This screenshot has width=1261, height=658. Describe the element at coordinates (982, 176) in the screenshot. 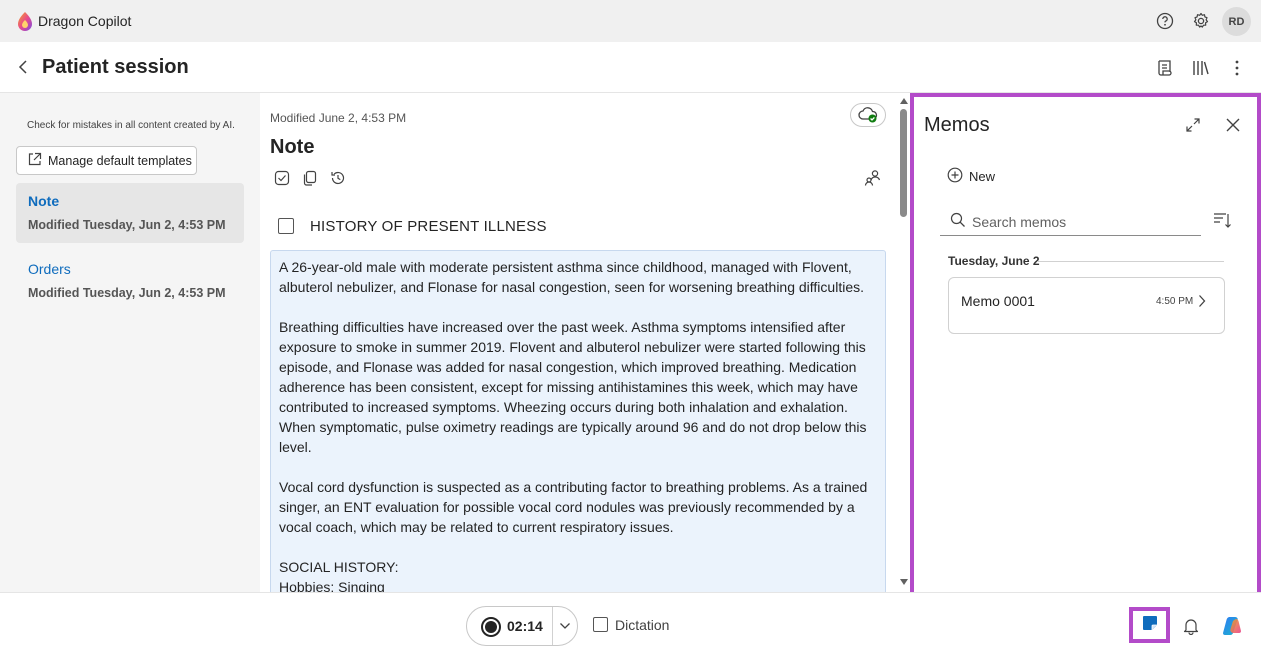

I see `new-memo-label: New` at that location.